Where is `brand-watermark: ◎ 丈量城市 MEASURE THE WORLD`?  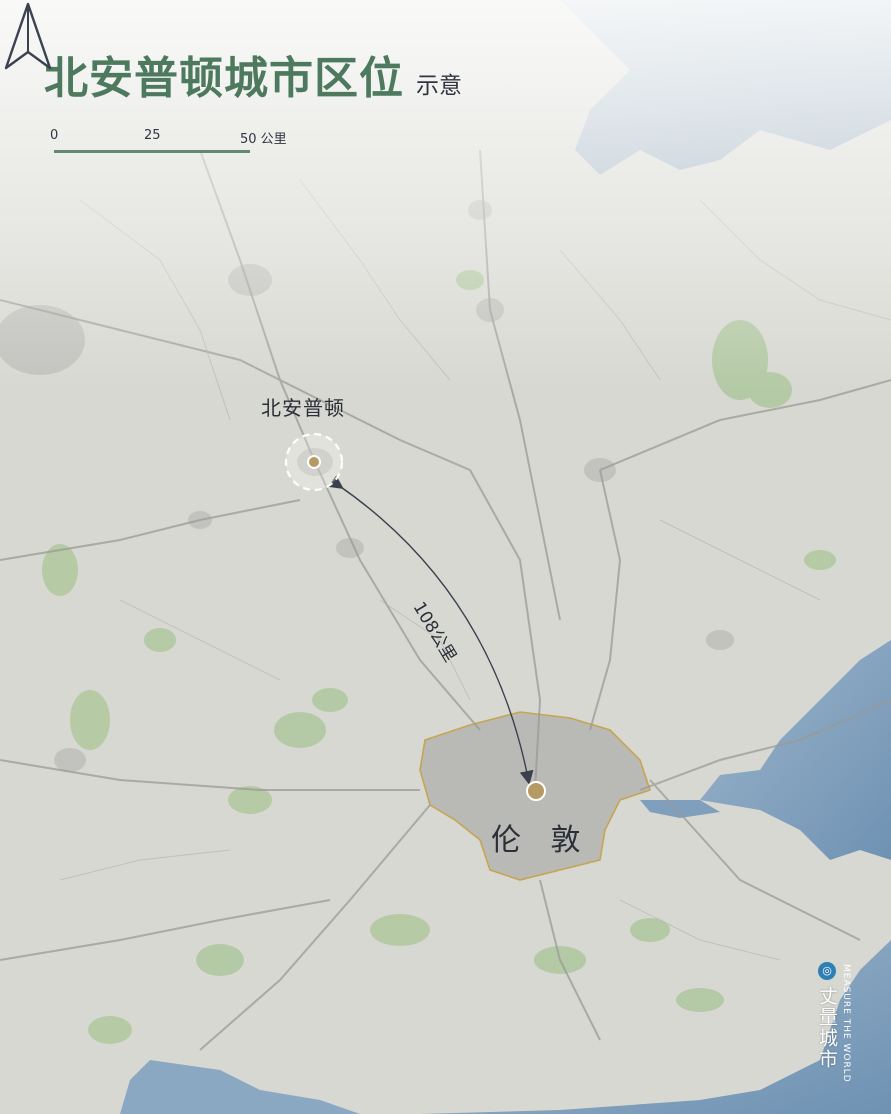
brand-watermark: ◎ 丈量城市 MEASURE THE WORLD is located at coordinates (838, 1022).